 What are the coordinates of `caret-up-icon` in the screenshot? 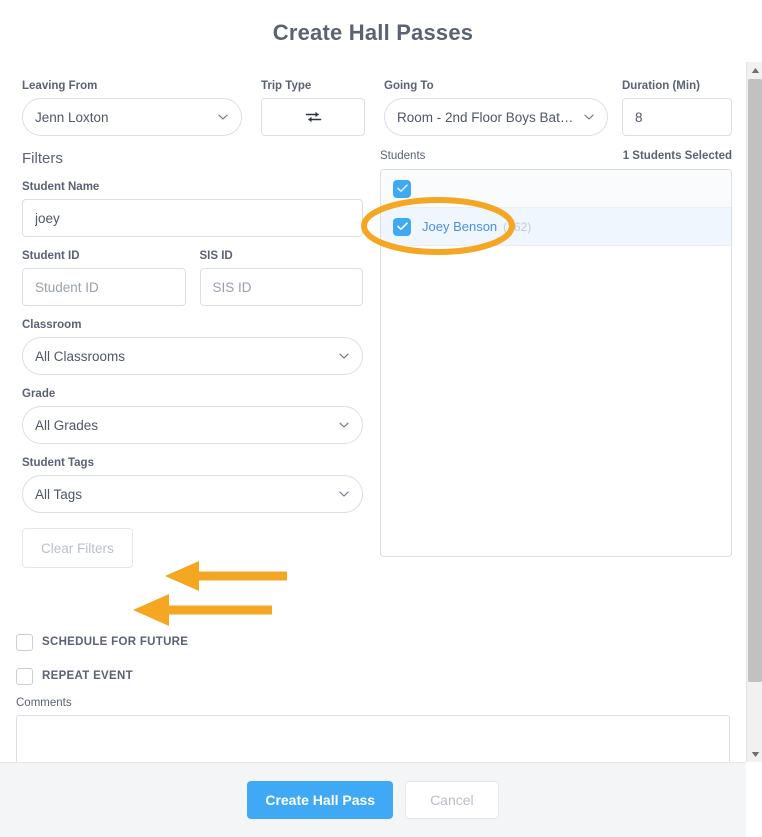 It's located at (754, 70).